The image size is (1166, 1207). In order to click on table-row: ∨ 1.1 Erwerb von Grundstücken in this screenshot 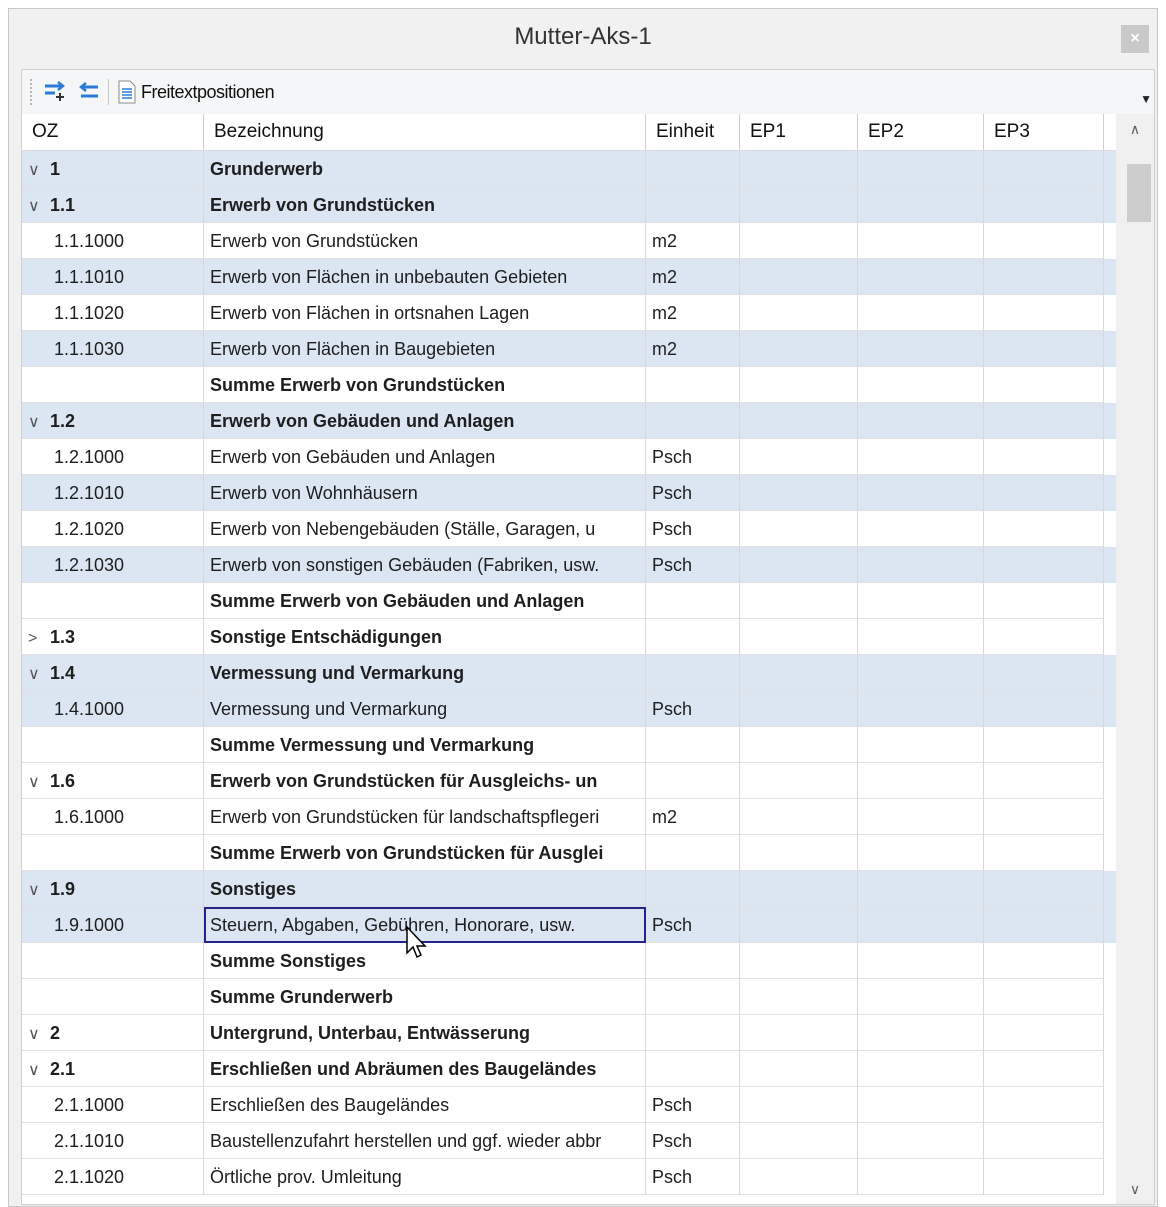, I will do `click(569, 205)`.